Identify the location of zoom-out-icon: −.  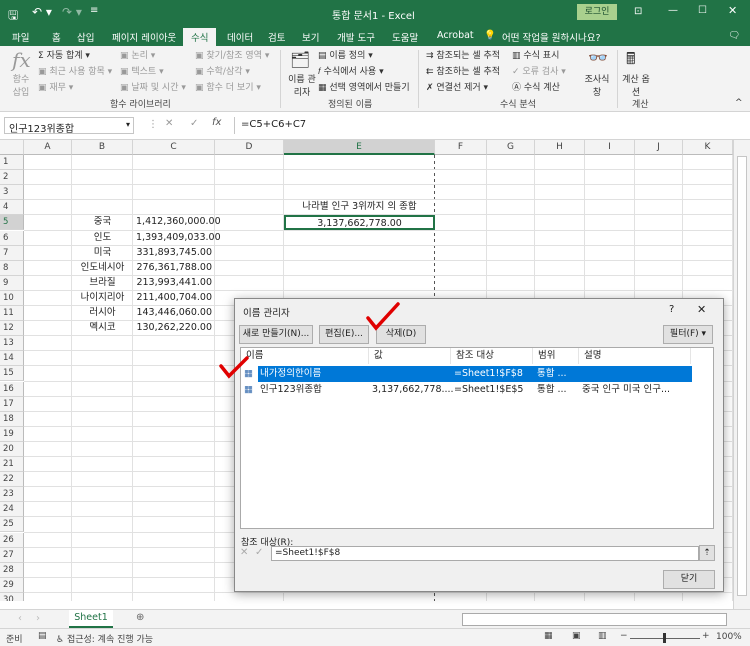
(624, 636).